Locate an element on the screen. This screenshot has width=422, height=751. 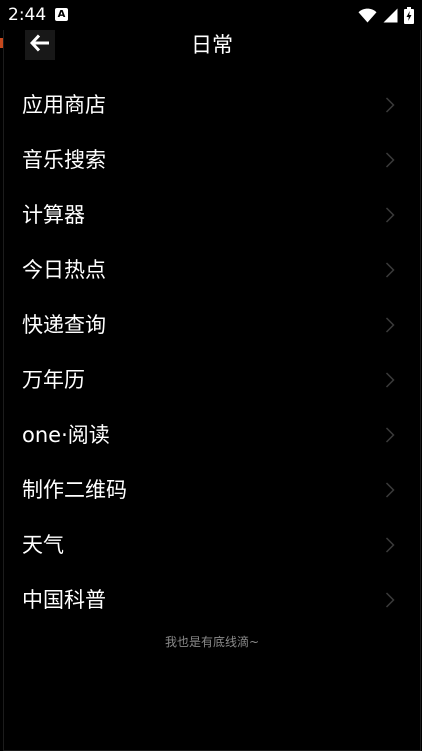
menu-item-label: 万年历 is located at coordinates (53, 379).